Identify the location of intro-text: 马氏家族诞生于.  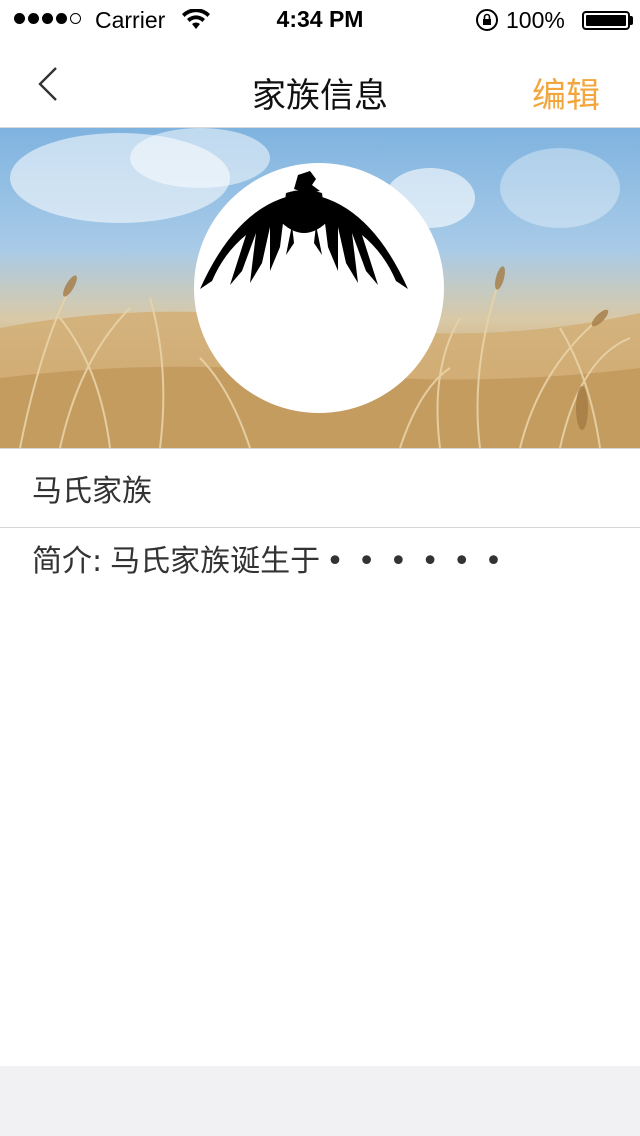
(215, 561).